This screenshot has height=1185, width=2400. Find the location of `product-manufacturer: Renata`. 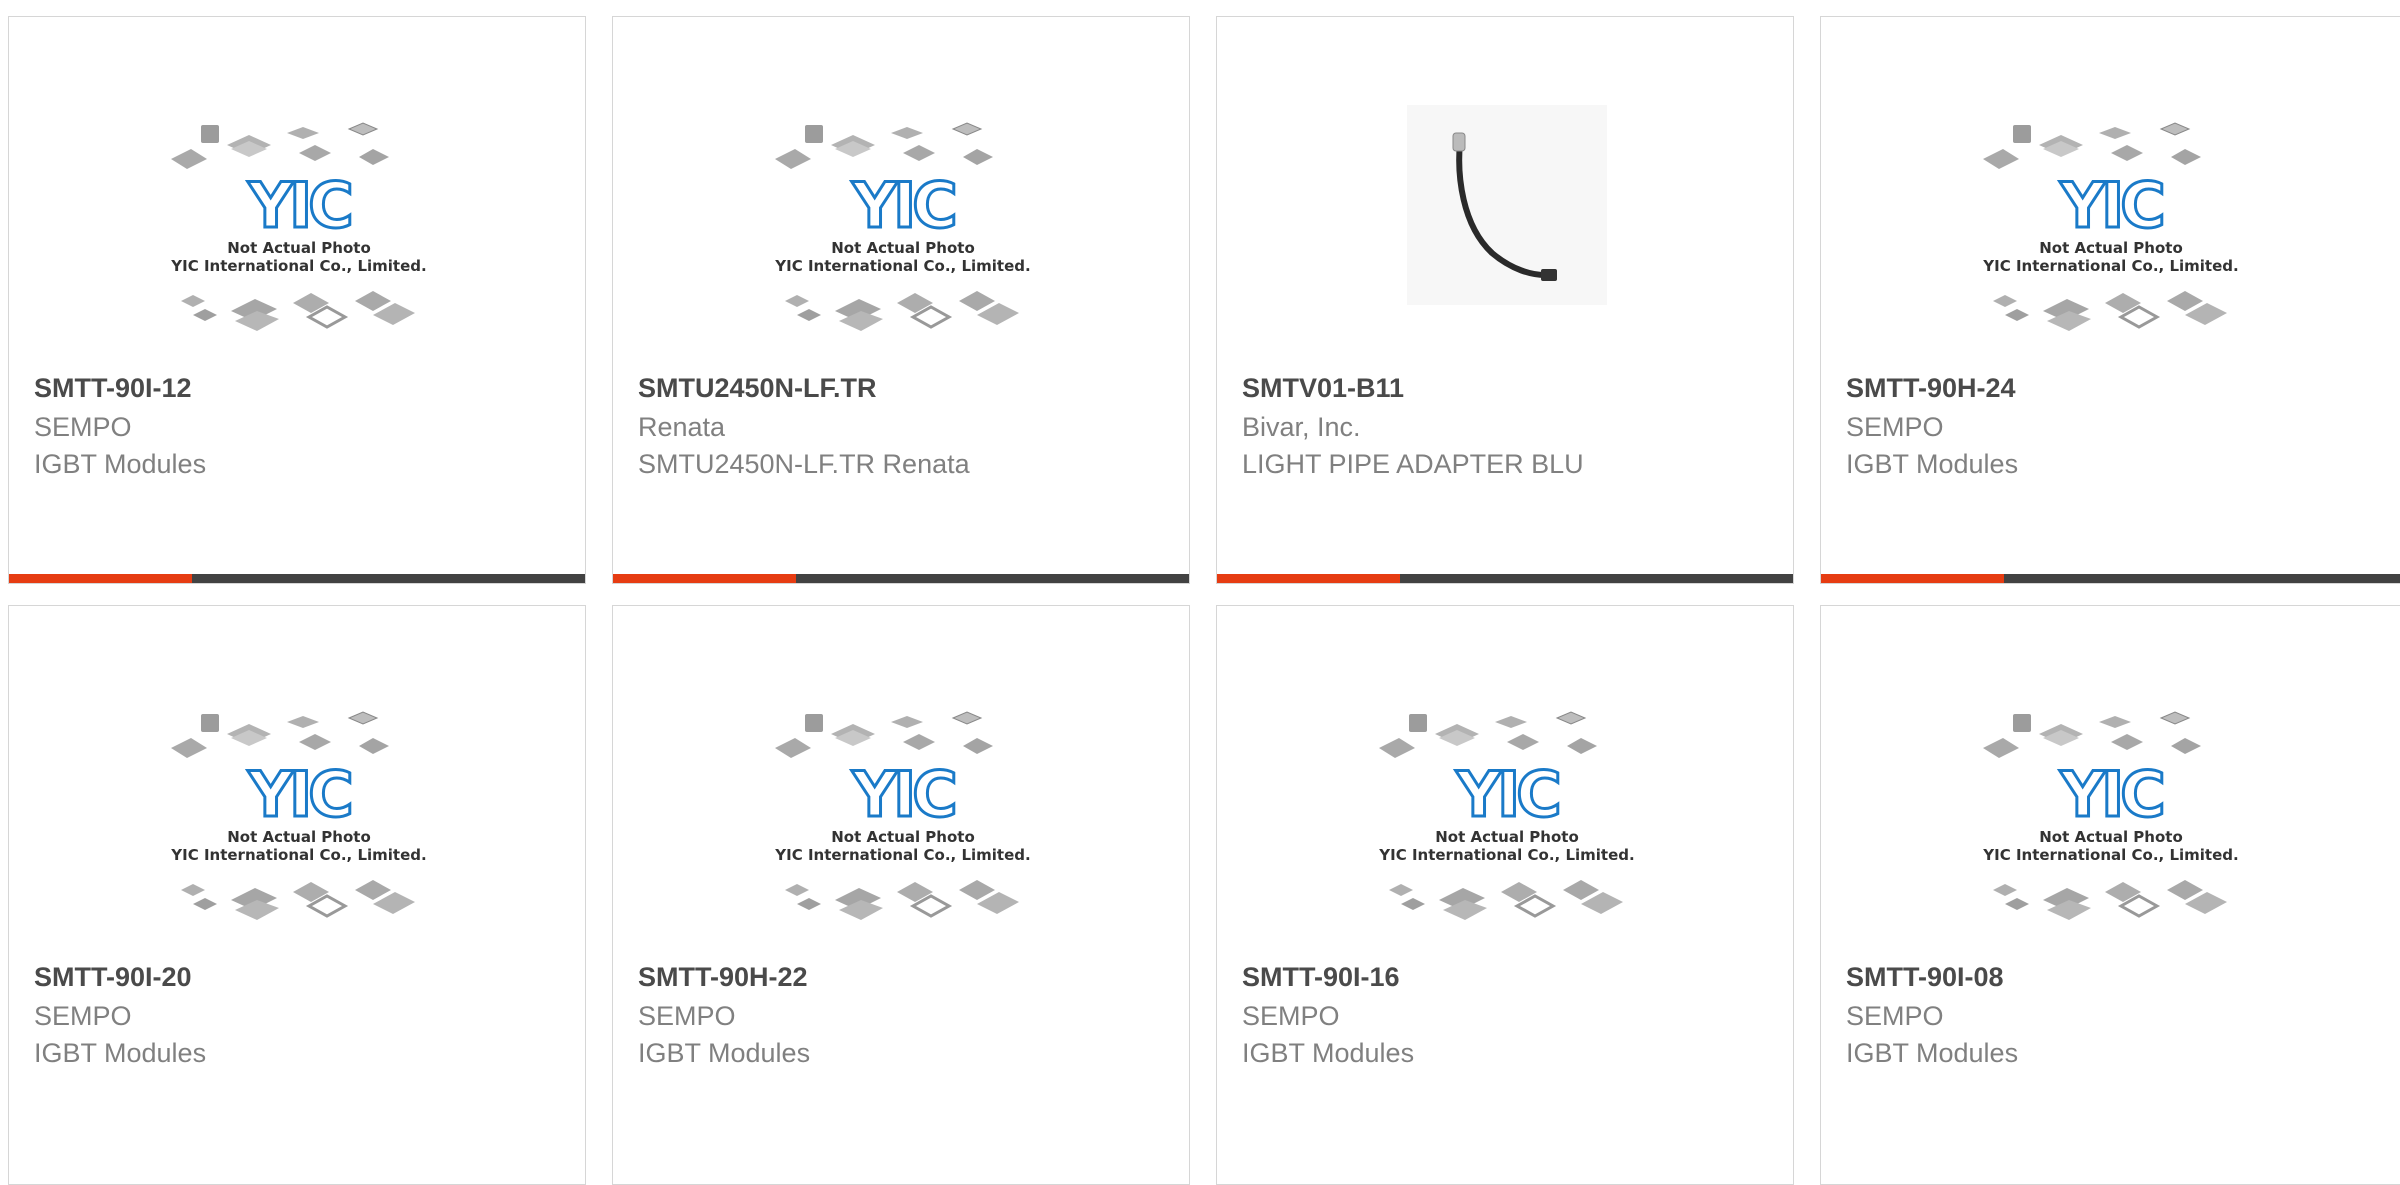

product-manufacturer: Renata is located at coordinates (682, 427).